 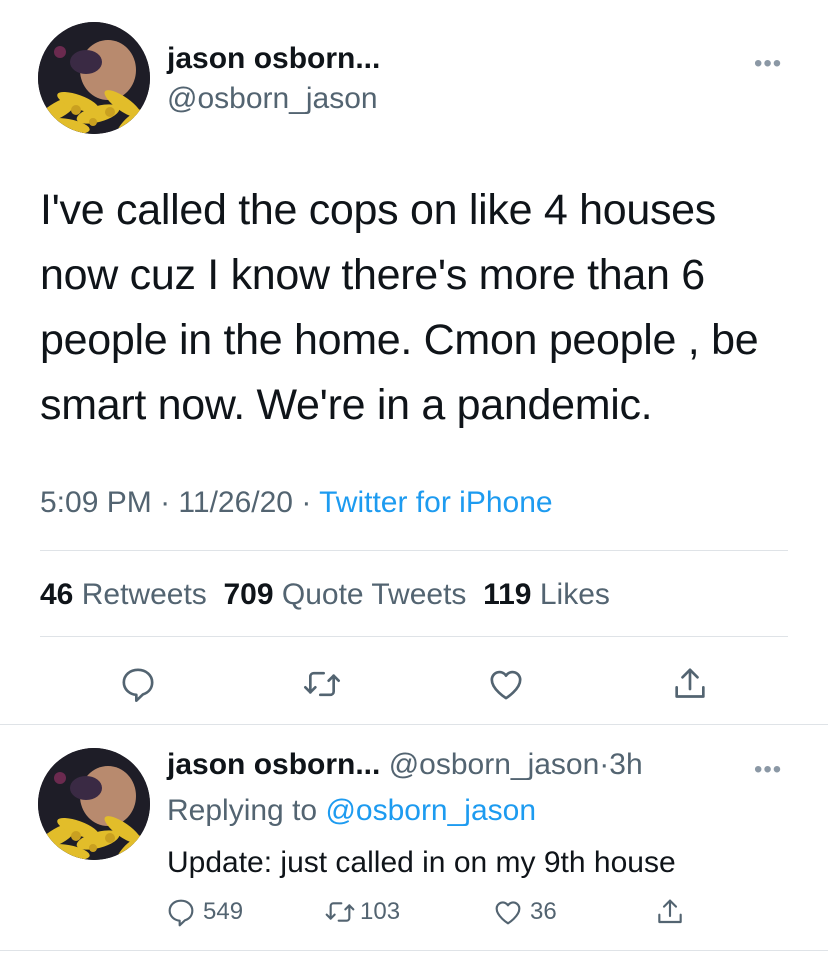 I want to click on reply-text: Update: just called in on my 9th house, so click(x=421, y=862).